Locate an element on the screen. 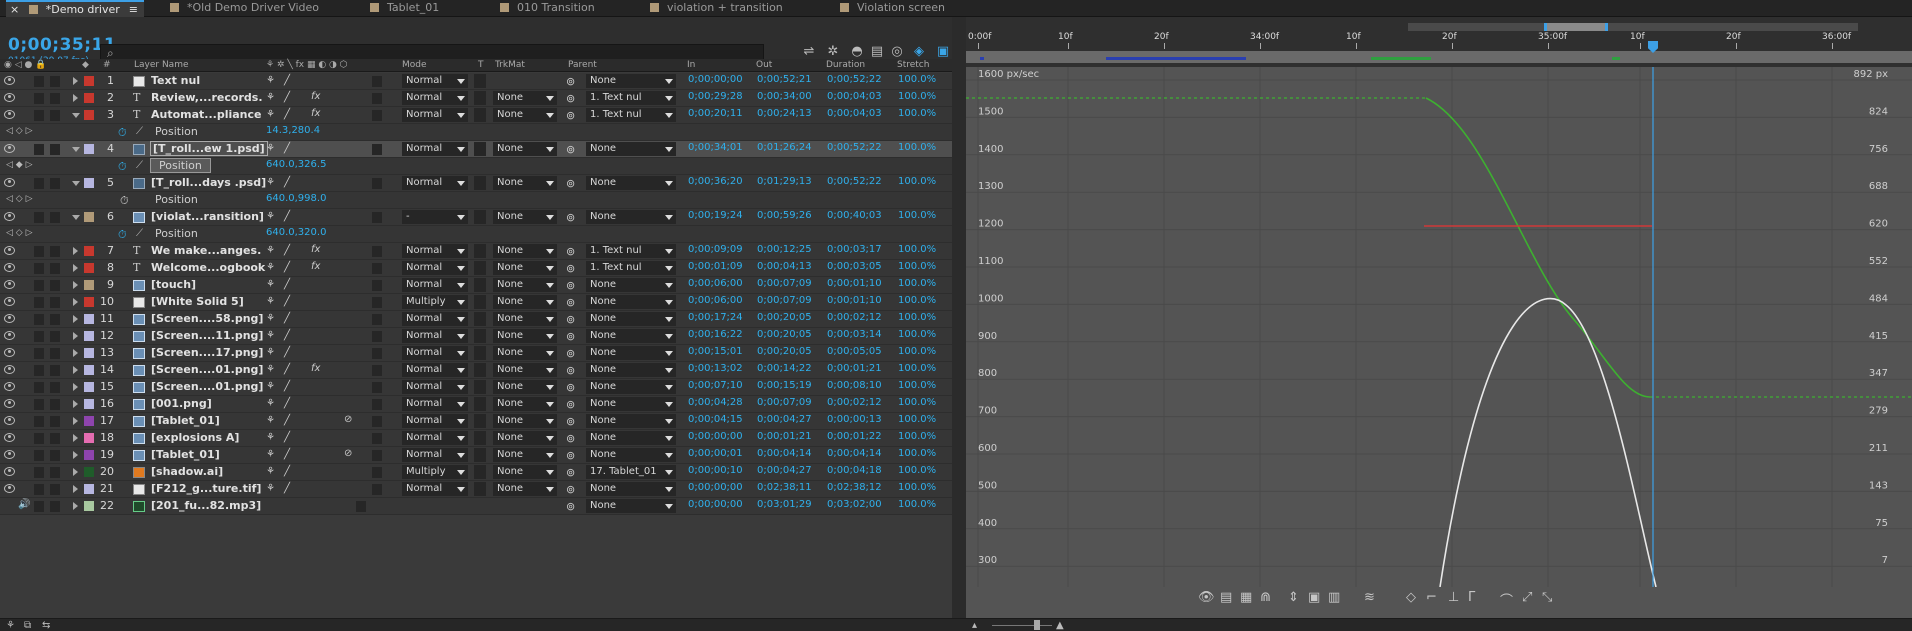 The width and height of the screenshot is (1912, 631). layer-name: [Screen....01.png] is located at coordinates (207, 369).